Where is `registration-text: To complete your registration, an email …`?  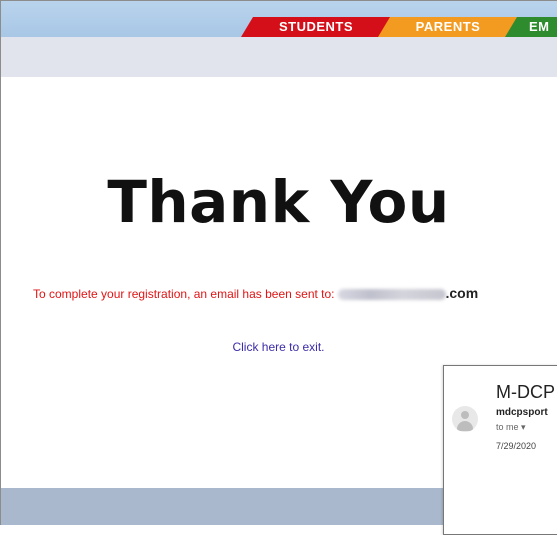 registration-text: To complete your registration, an email … is located at coordinates (184, 294).